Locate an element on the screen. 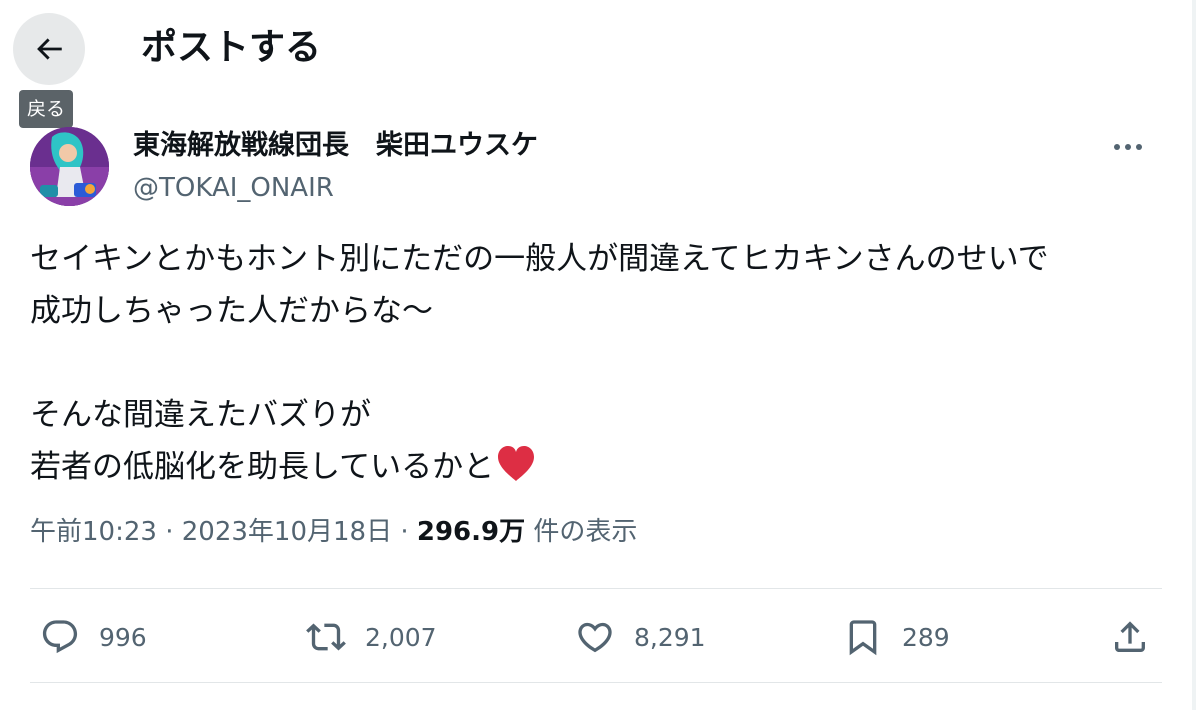 The image size is (1196, 710). avatar-image is located at coordinates (69, 166).